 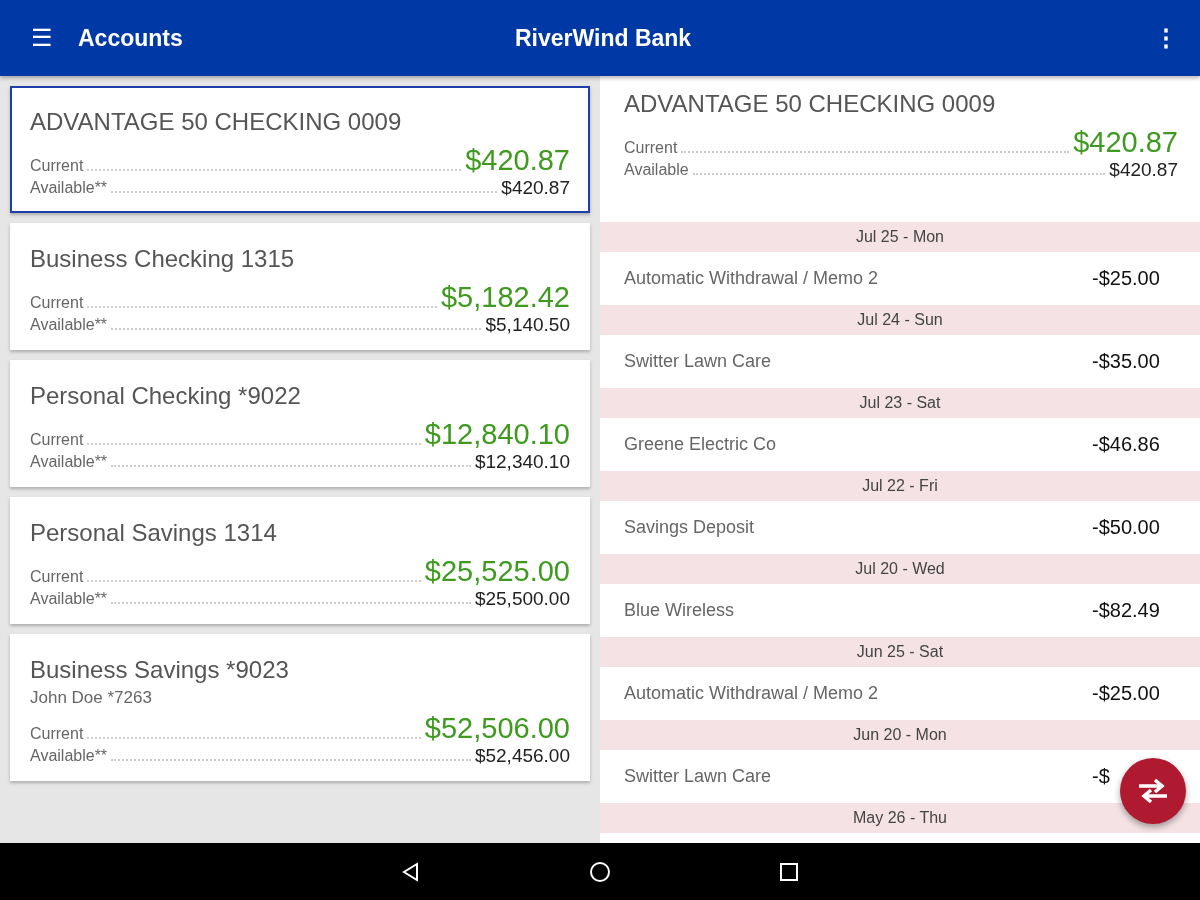 What do you see at coordinates (900, 403) in the screenshot?
I see `date-header: Jul 23 - Sat` at bounding box center [900, 403].